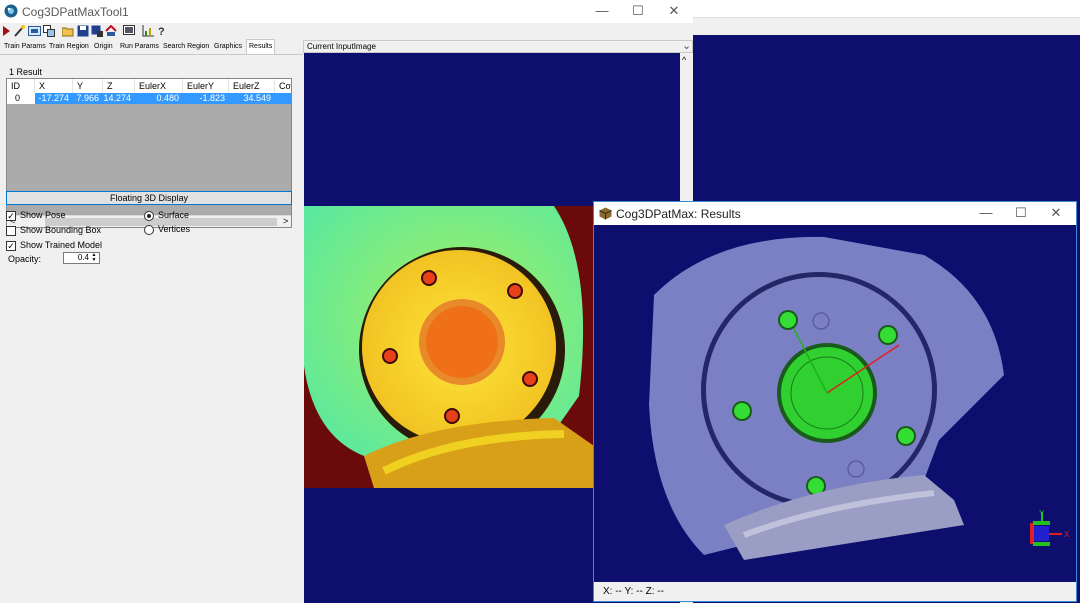  What do you see at coordinates (174, 215) in the screenshot?
I see `surface-label: Surface` at bounding box center [174, 215].